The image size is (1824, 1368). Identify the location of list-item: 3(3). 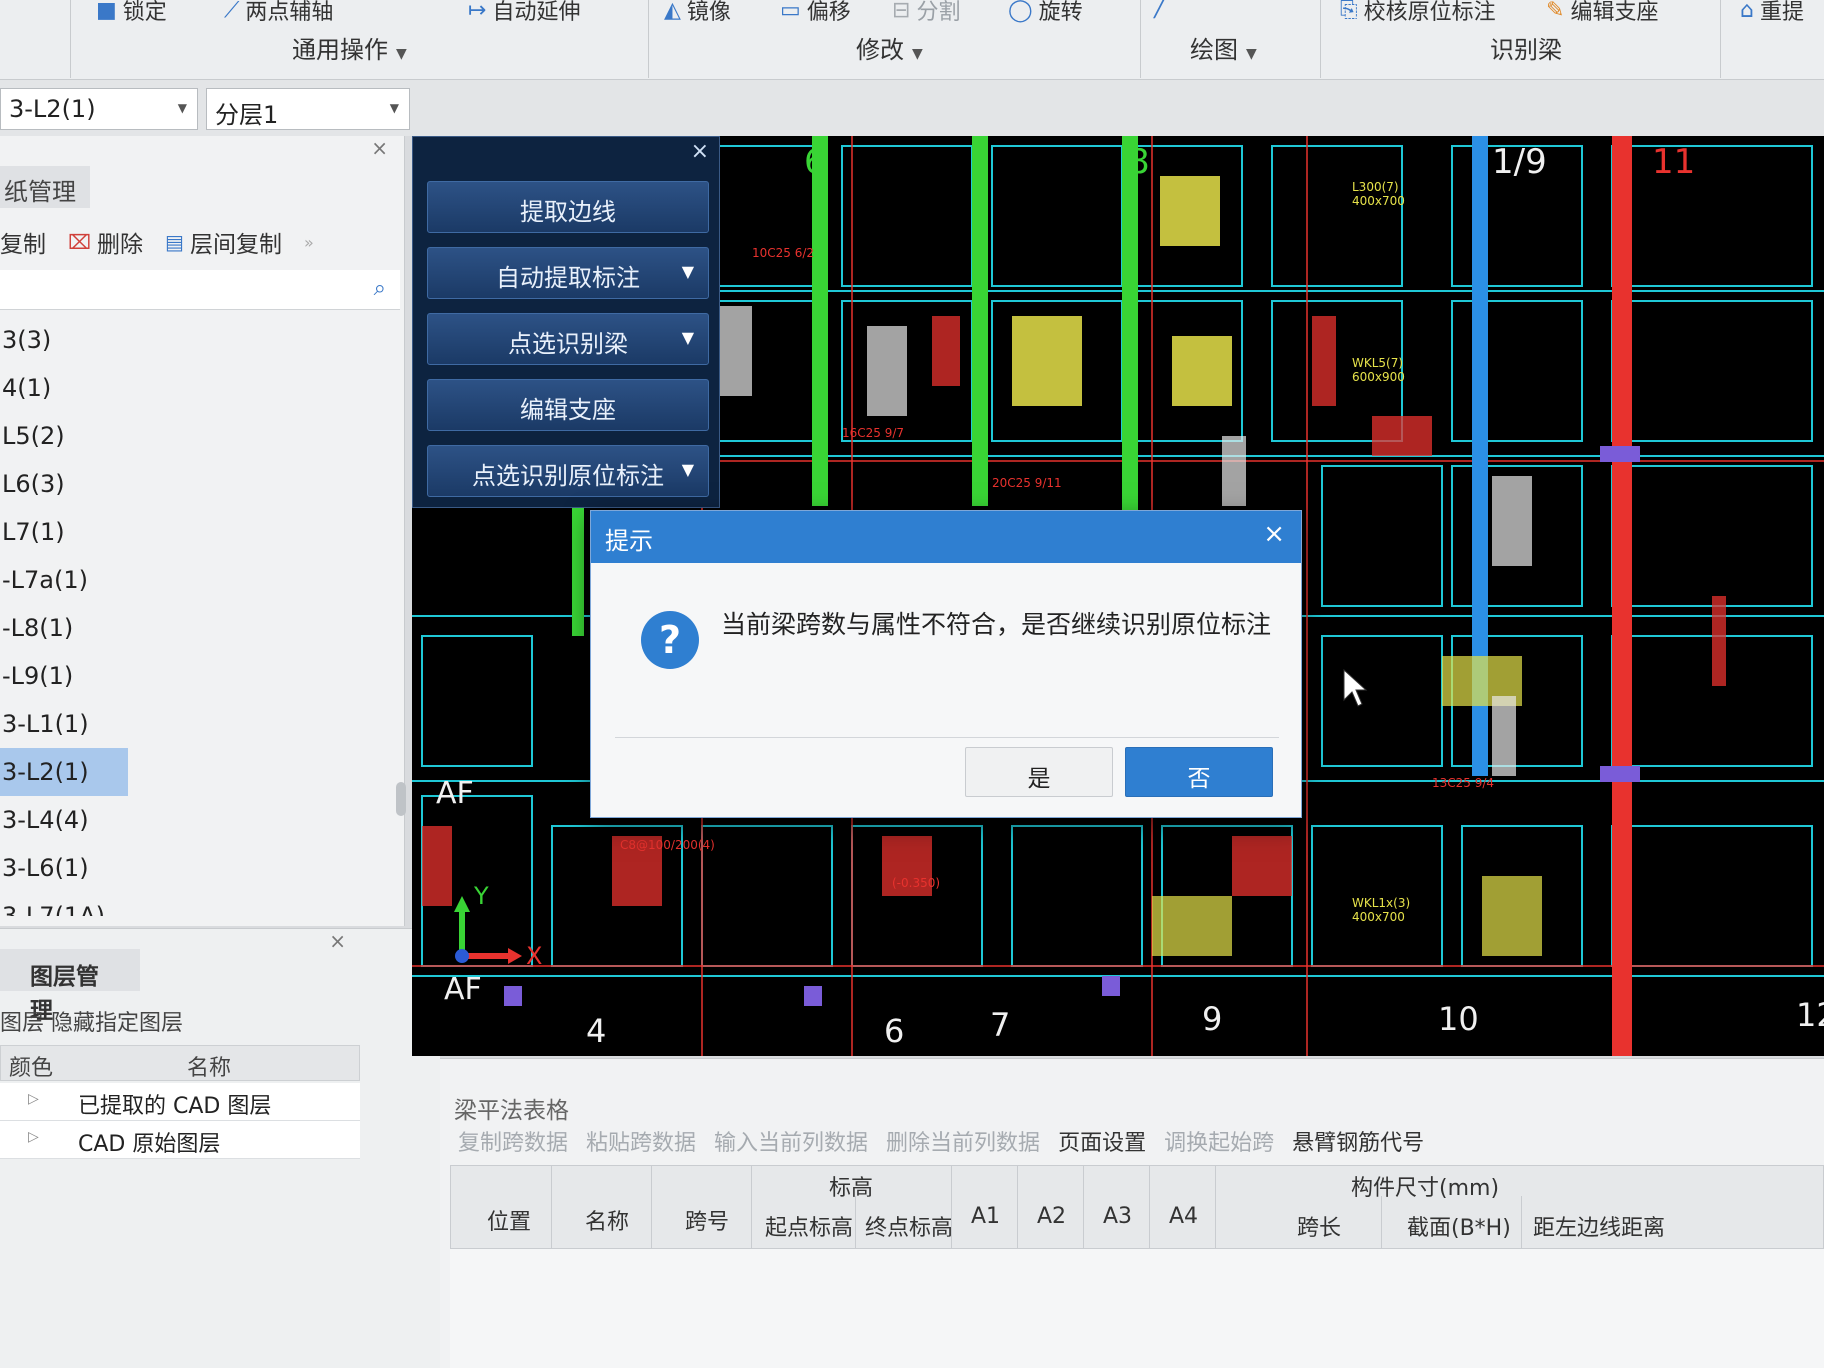
(200, 340).